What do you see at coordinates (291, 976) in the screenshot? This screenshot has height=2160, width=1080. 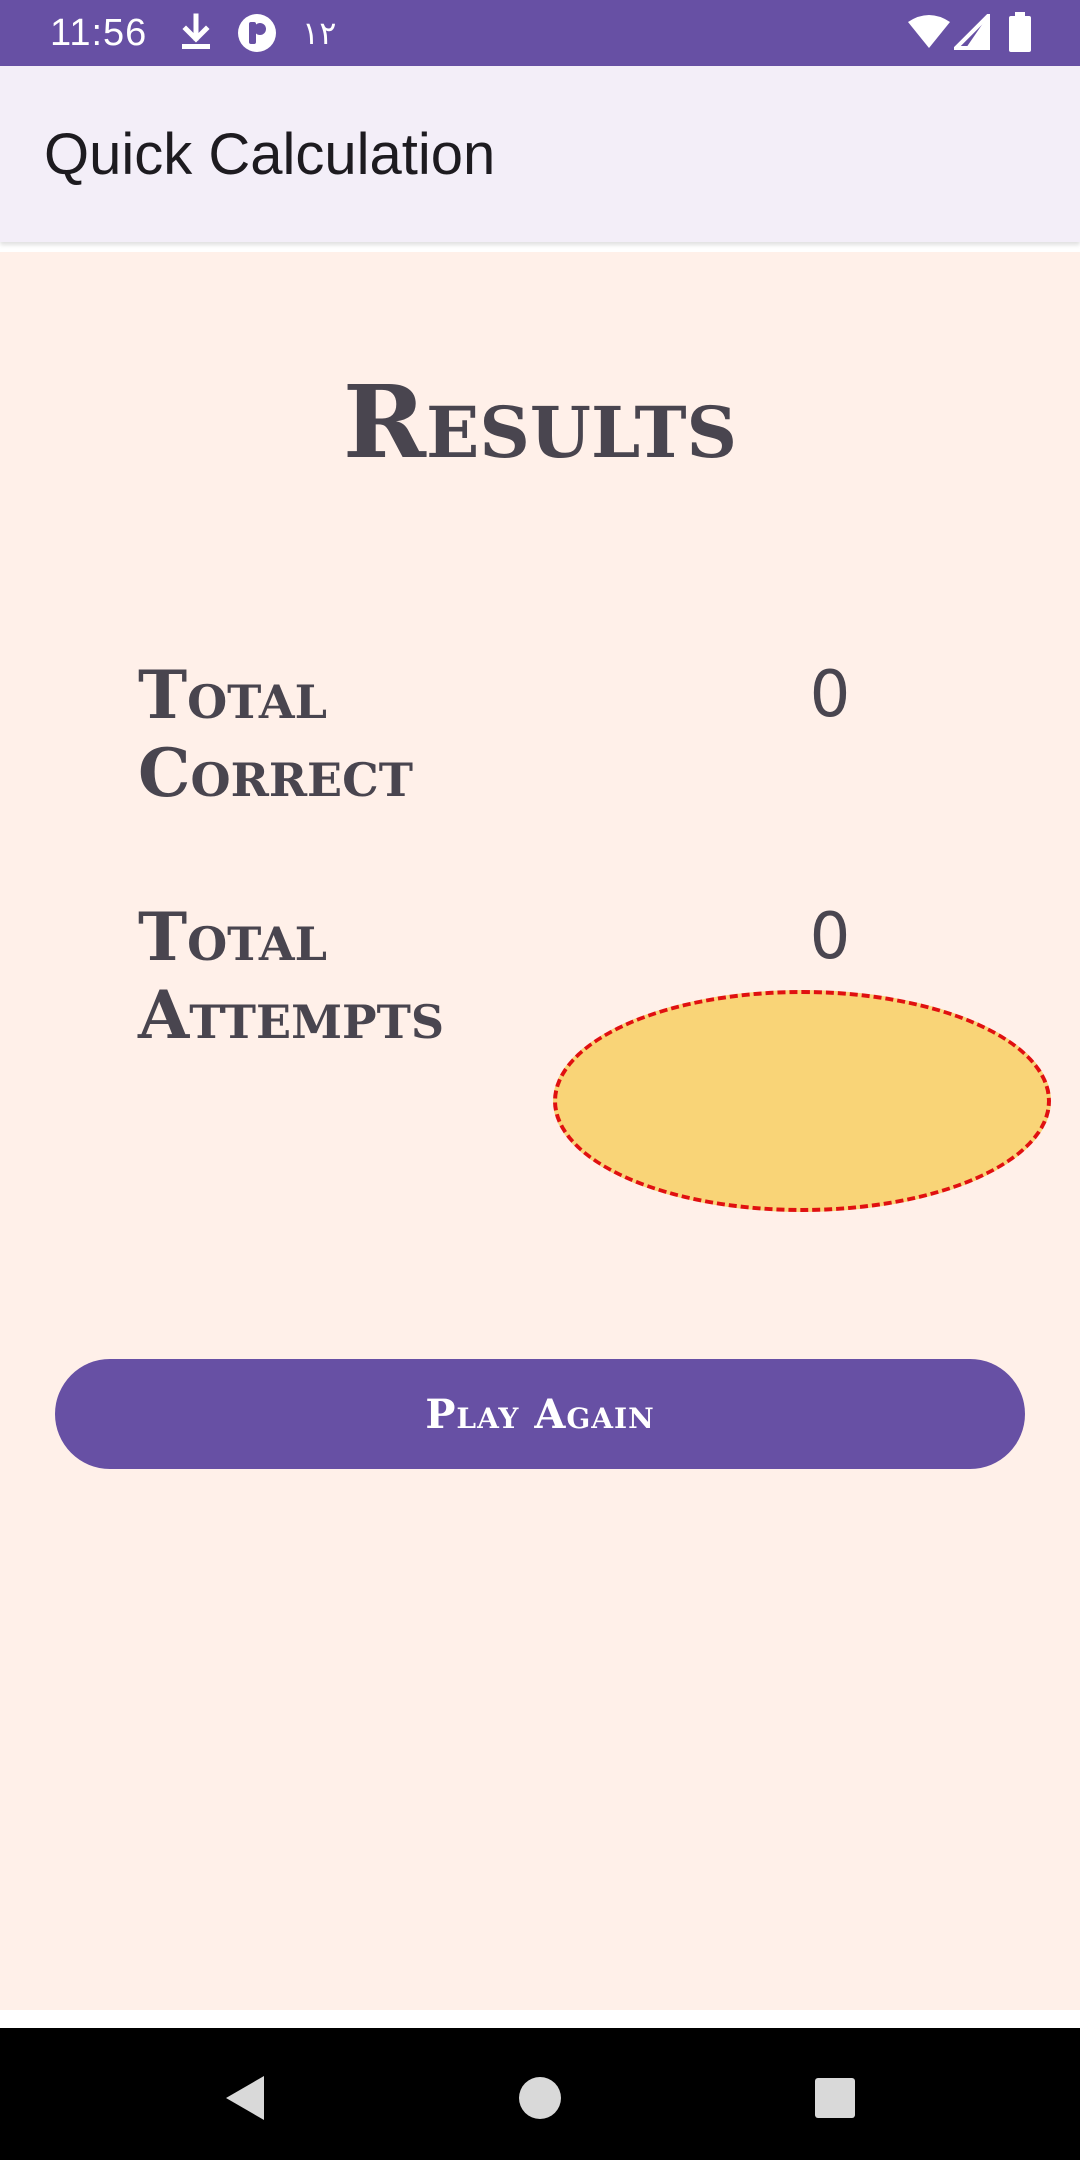 I see `total-attempts-label: Total Attempts` at bounding box center [291, 976].